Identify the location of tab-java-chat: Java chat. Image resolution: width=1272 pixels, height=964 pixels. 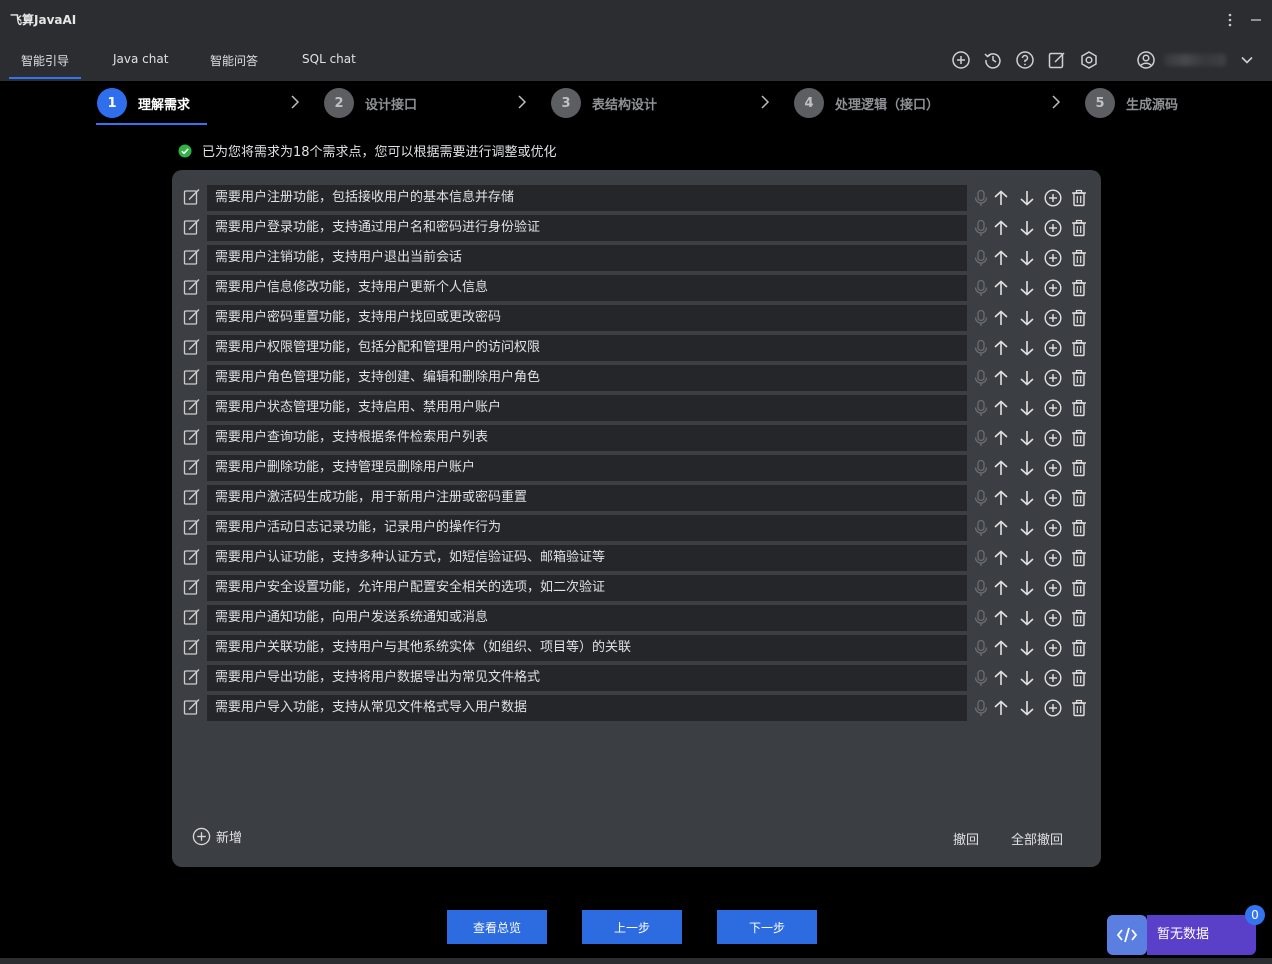
(140, 59).